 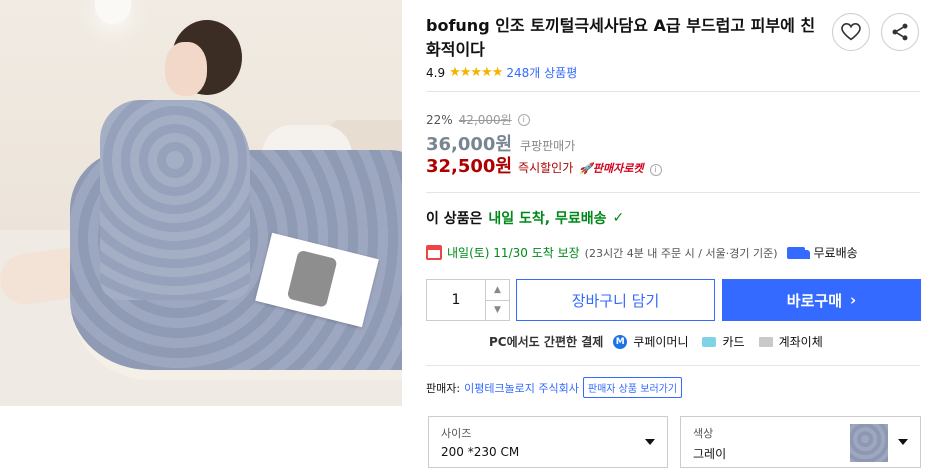 What do you see at coordinates (681, 253) in the screenshot?
I see `delivery-note: (23시간 4분 내 주문 시 / 서울·경기 기준)` at bounding box center [681, 253].